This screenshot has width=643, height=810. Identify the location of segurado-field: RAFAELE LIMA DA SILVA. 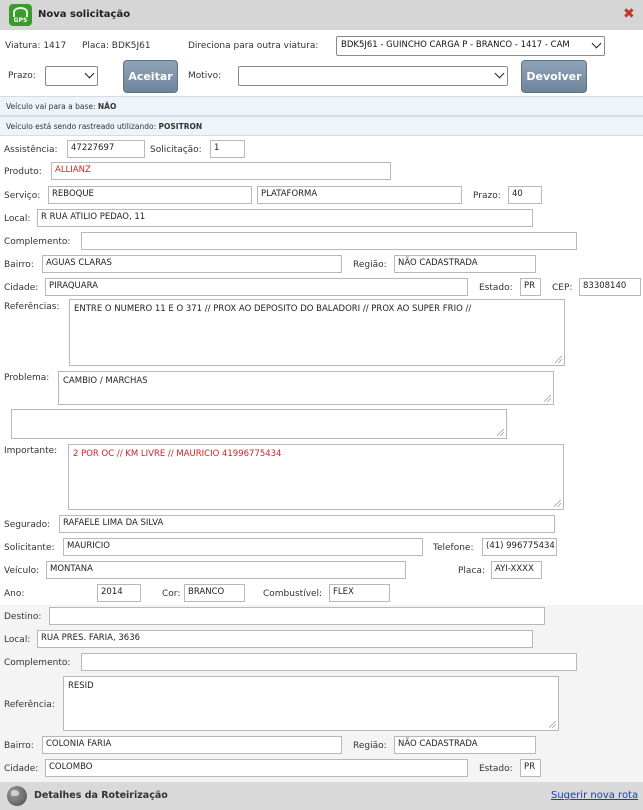
(307, 524).